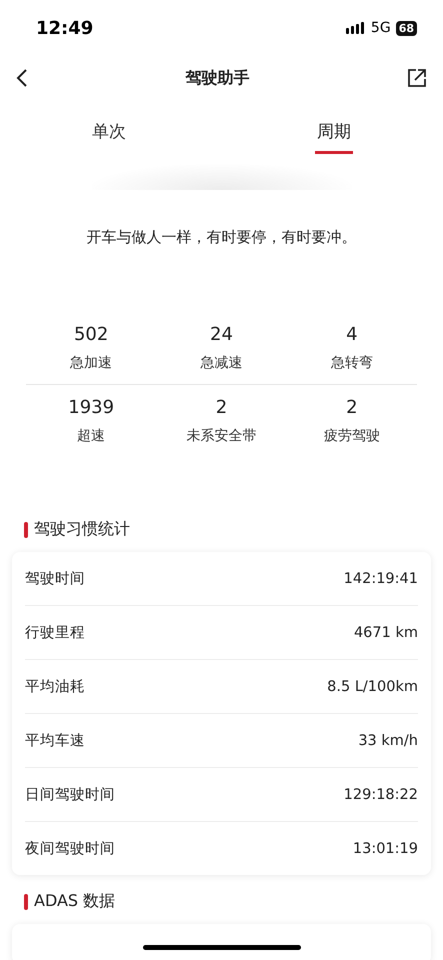  What do you see at coordinates (417, 78) in the screenshot?
I see `share-icon` at bounding box center [417, 78].